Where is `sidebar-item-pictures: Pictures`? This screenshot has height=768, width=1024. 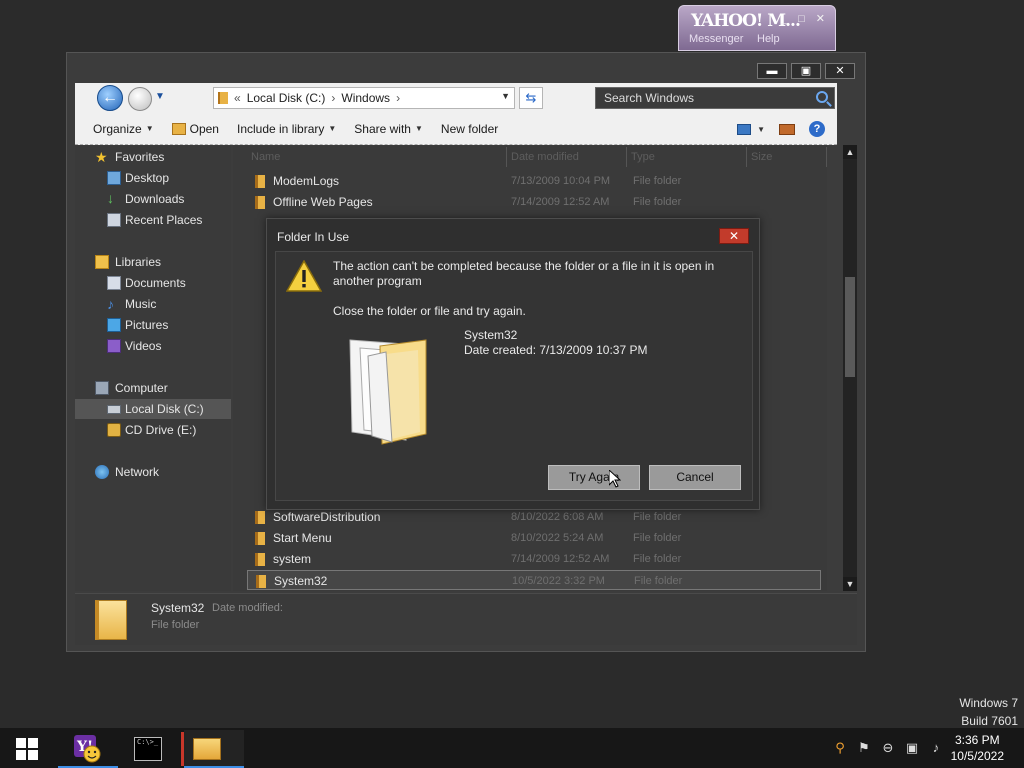 sidebar-item-pictures: Pictures is located at coordinates (153, 325).